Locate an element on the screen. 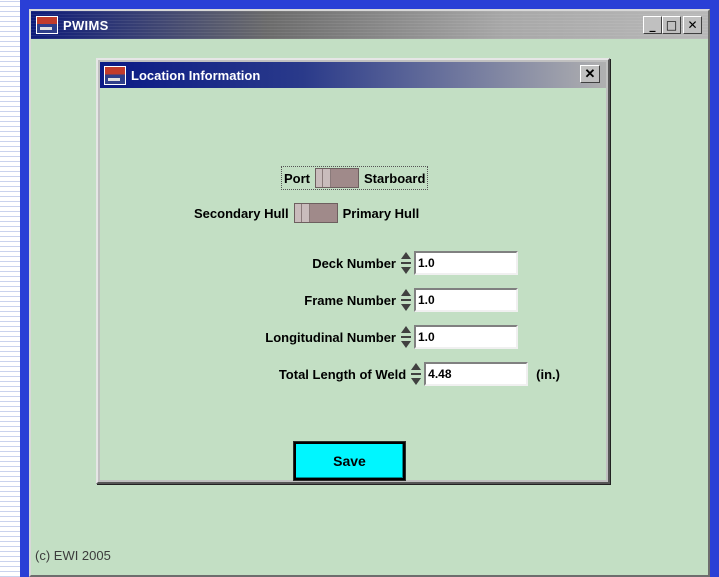  hull-toggle is located at coordinates (315, 213).